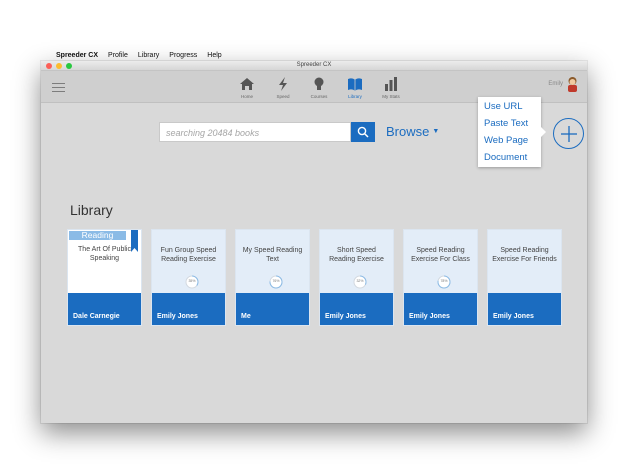 This screenshot has height=473, width=630. Describe the element at coordinates (391, 84) in the screenshot. I see `stats-icon` at that location.